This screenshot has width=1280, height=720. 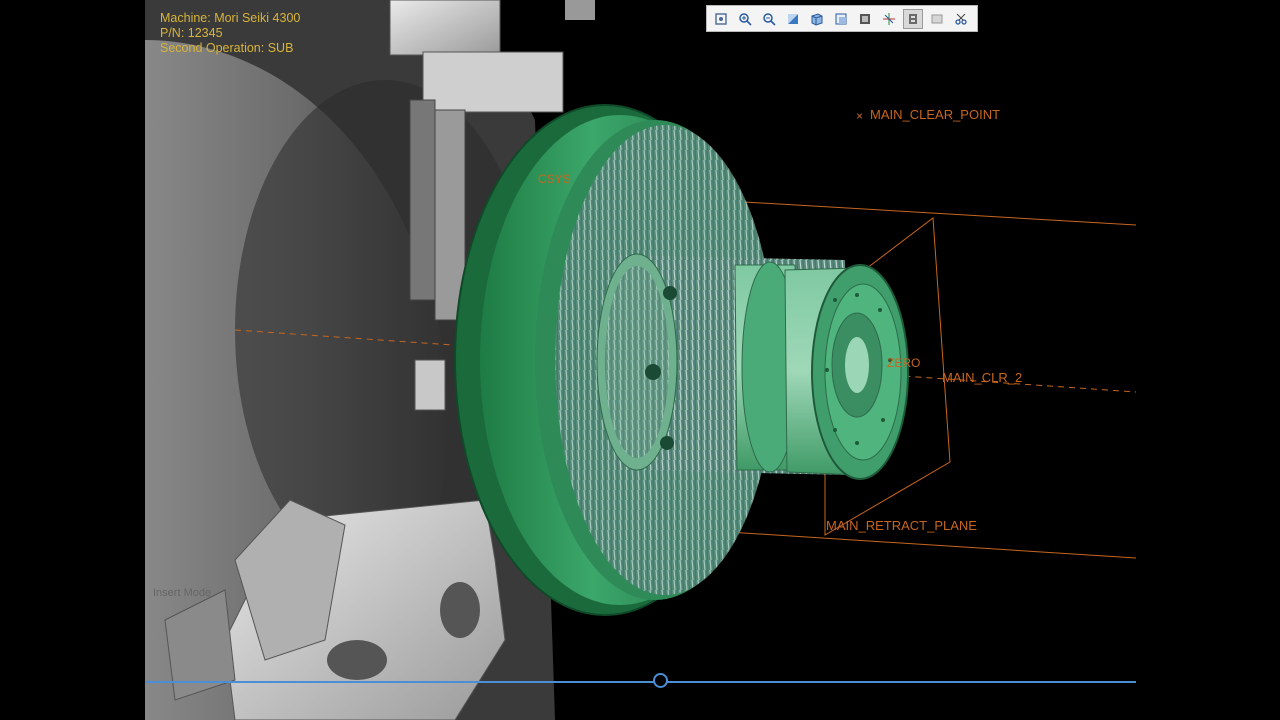 I want to click on view-toolbar, so click(x=842, y=18).